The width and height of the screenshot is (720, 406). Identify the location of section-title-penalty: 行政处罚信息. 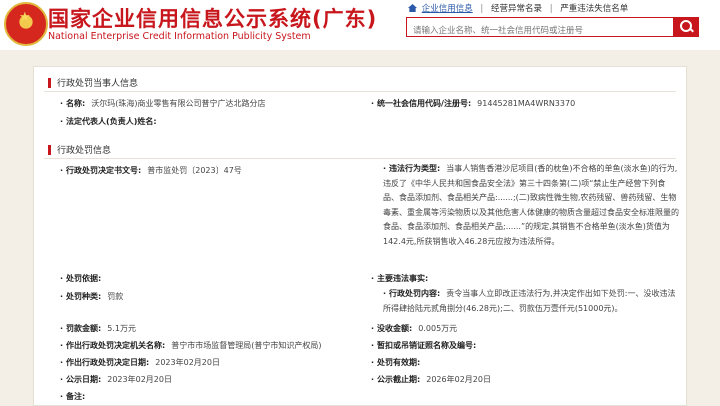
(79, 149).